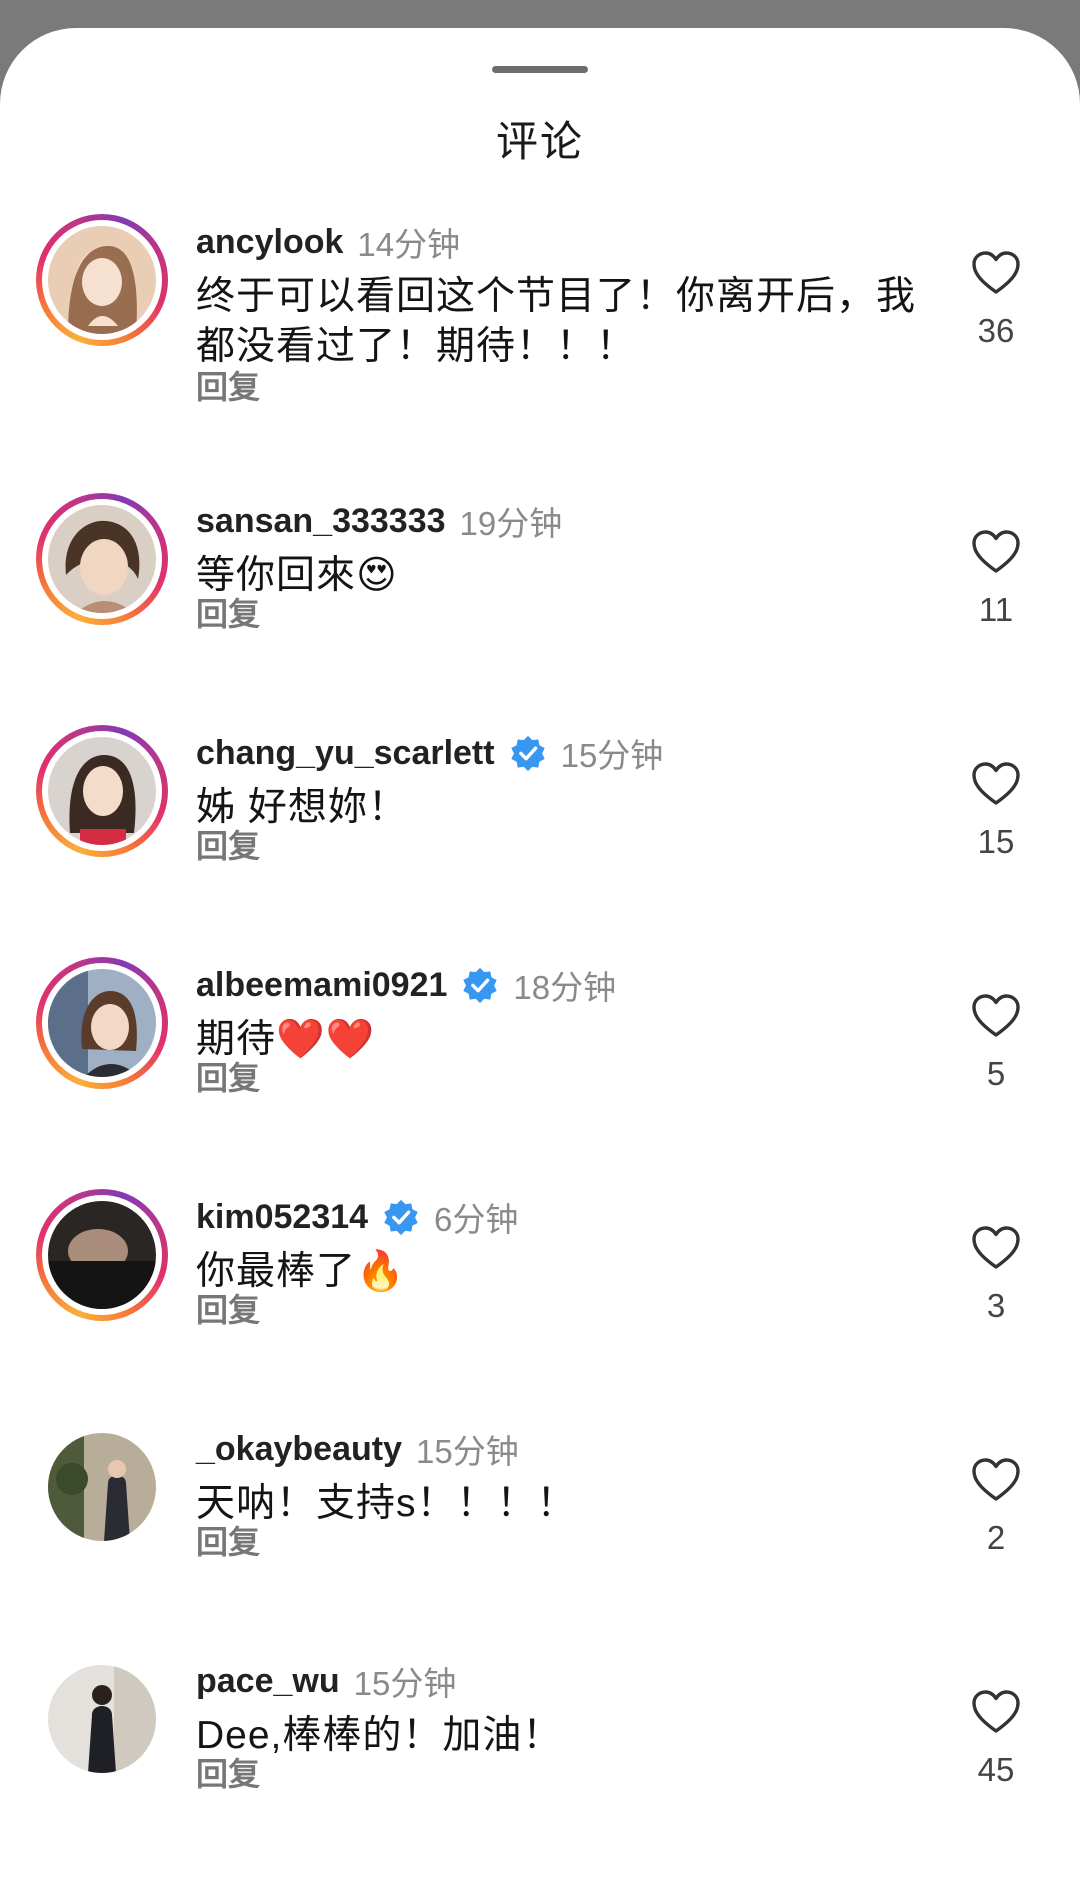 This screenshot has width=1080, height=1880. Describe the element at coordinates (301, 1271) in the screenshot. I see `comment-text: 你最棒了🔥` at that location.